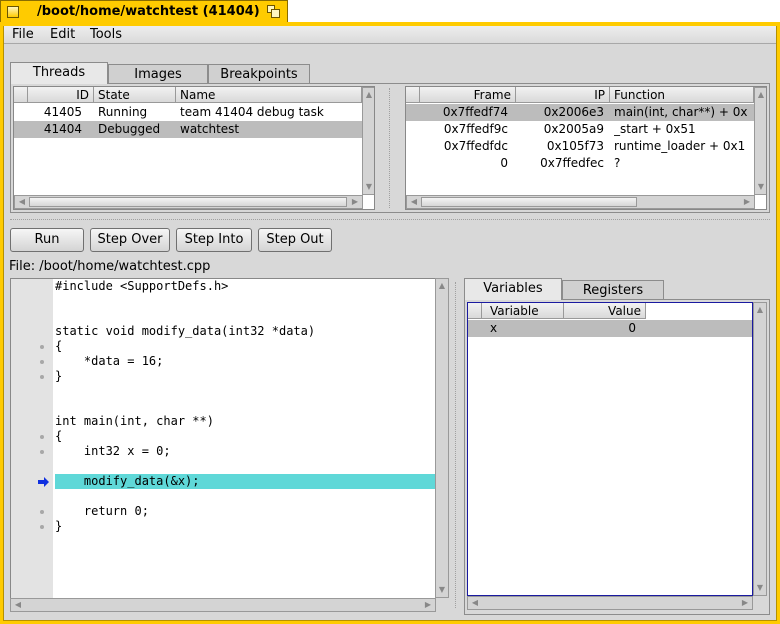  Describe the element at coordinates (295, 240) in the screenshot. I see `step-out-button: Step Out` at that location.